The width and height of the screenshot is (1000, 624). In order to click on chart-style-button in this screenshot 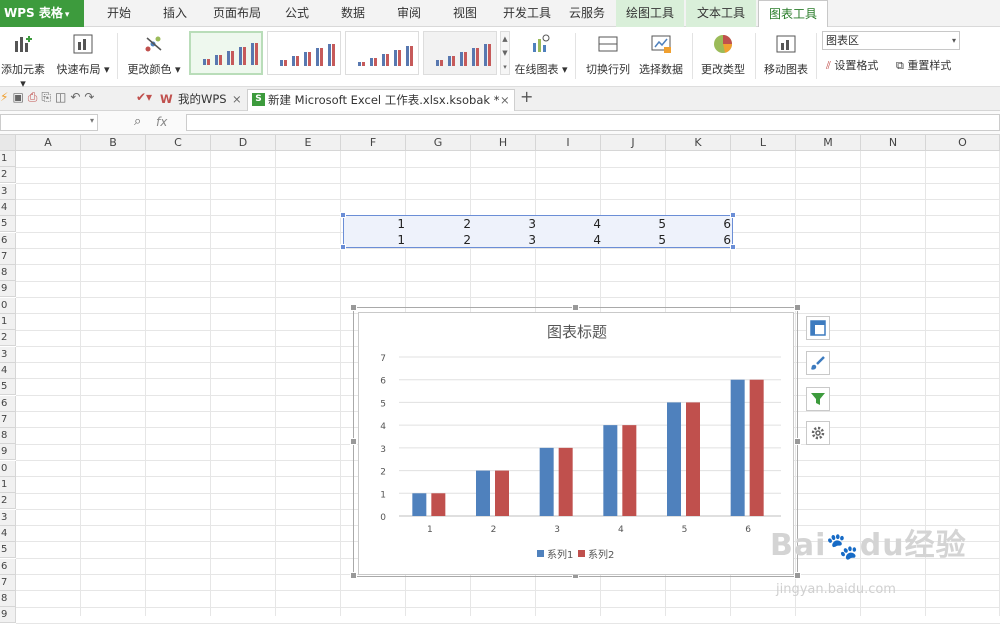, I will do `click(818, 363)`.